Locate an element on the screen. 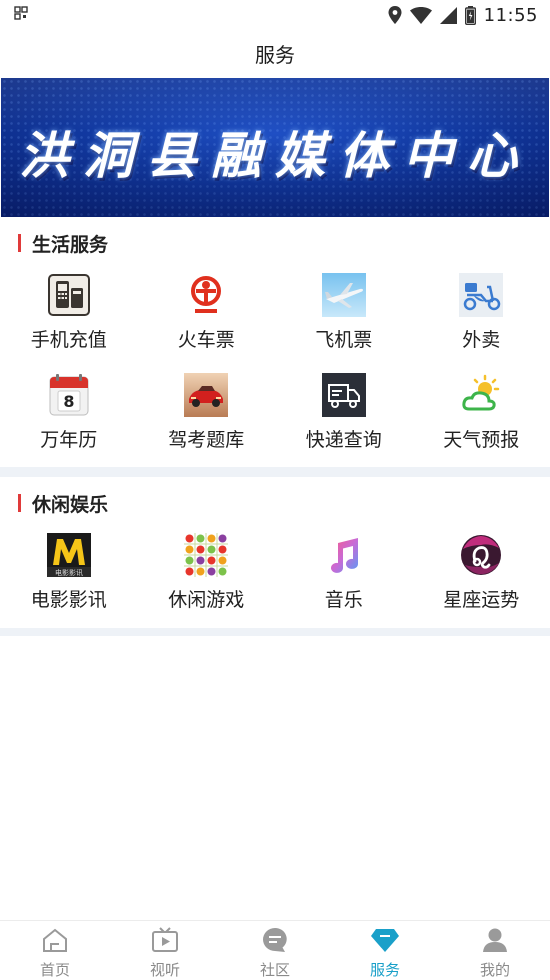 Image resolution: width=550 pixels, height=980 pixels. battery-icon is located at coordinates (470, 15).